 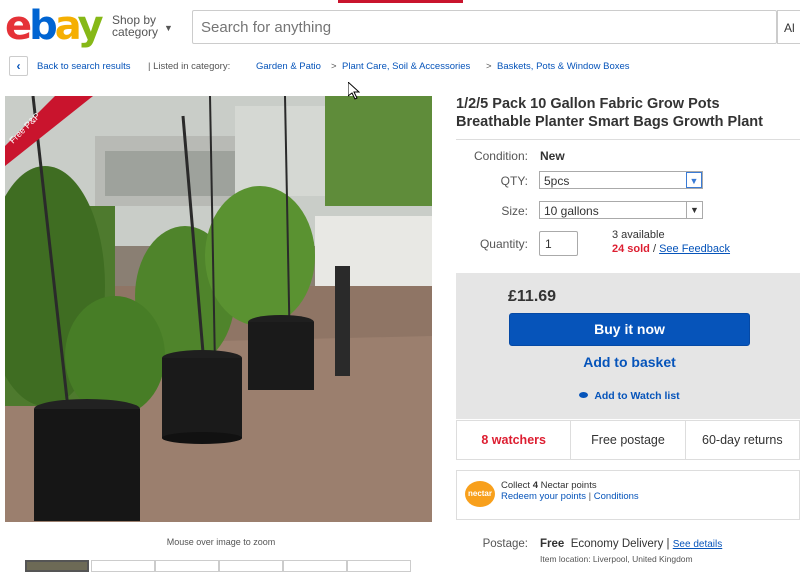 I want to click on buy-it-now-button: Buy it now, so click(x=629, y=329).